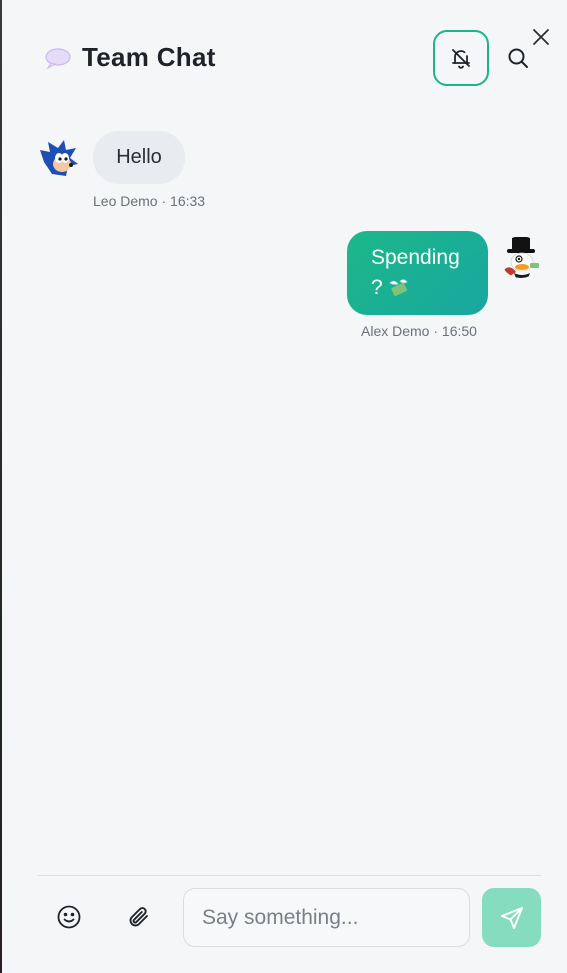 The height and width of the screenshot is (973, 567). Describe the element at coordinates (149, 57) in the screenshot. I see `page-title: Team Chat` at that location.